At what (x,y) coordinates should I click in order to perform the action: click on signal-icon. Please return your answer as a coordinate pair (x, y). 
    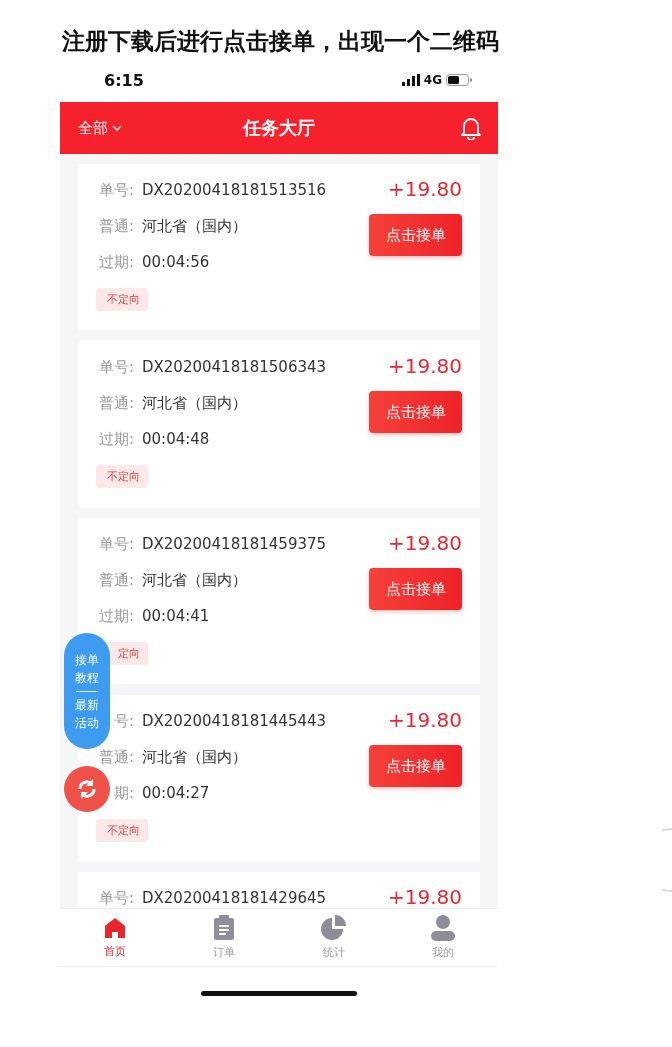
    Looking at the image, I should click on (410, 80).